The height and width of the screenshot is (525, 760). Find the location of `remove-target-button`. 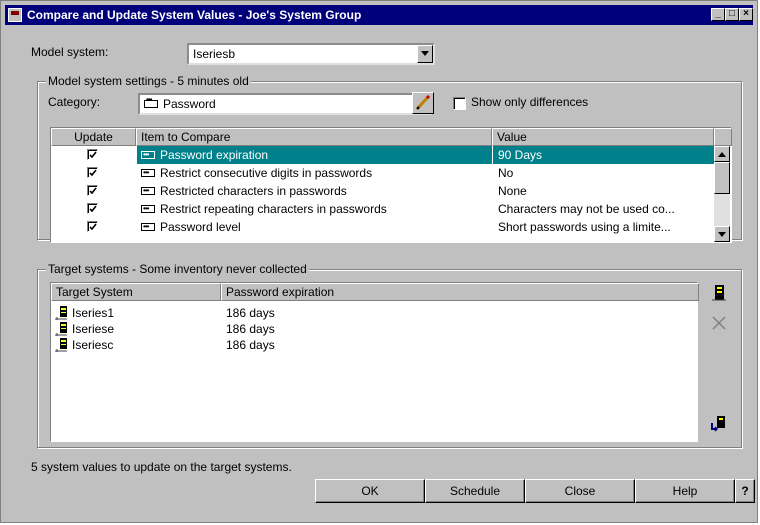

remove-target-button is located at coordinates (719, 323).